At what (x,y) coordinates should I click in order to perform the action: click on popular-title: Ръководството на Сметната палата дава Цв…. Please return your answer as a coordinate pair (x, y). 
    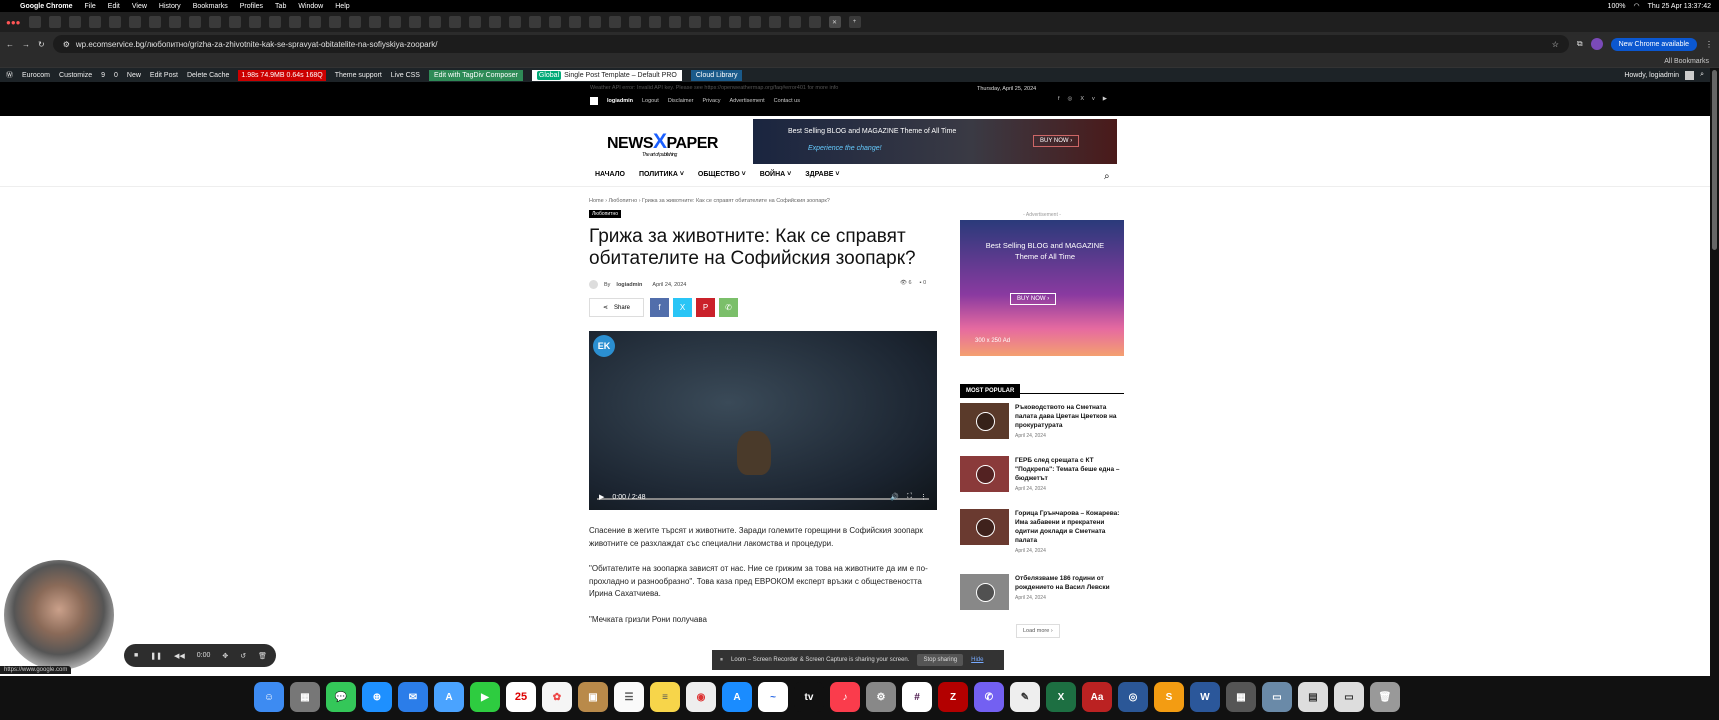
    Looking at the image, I should click on (1069, 416).